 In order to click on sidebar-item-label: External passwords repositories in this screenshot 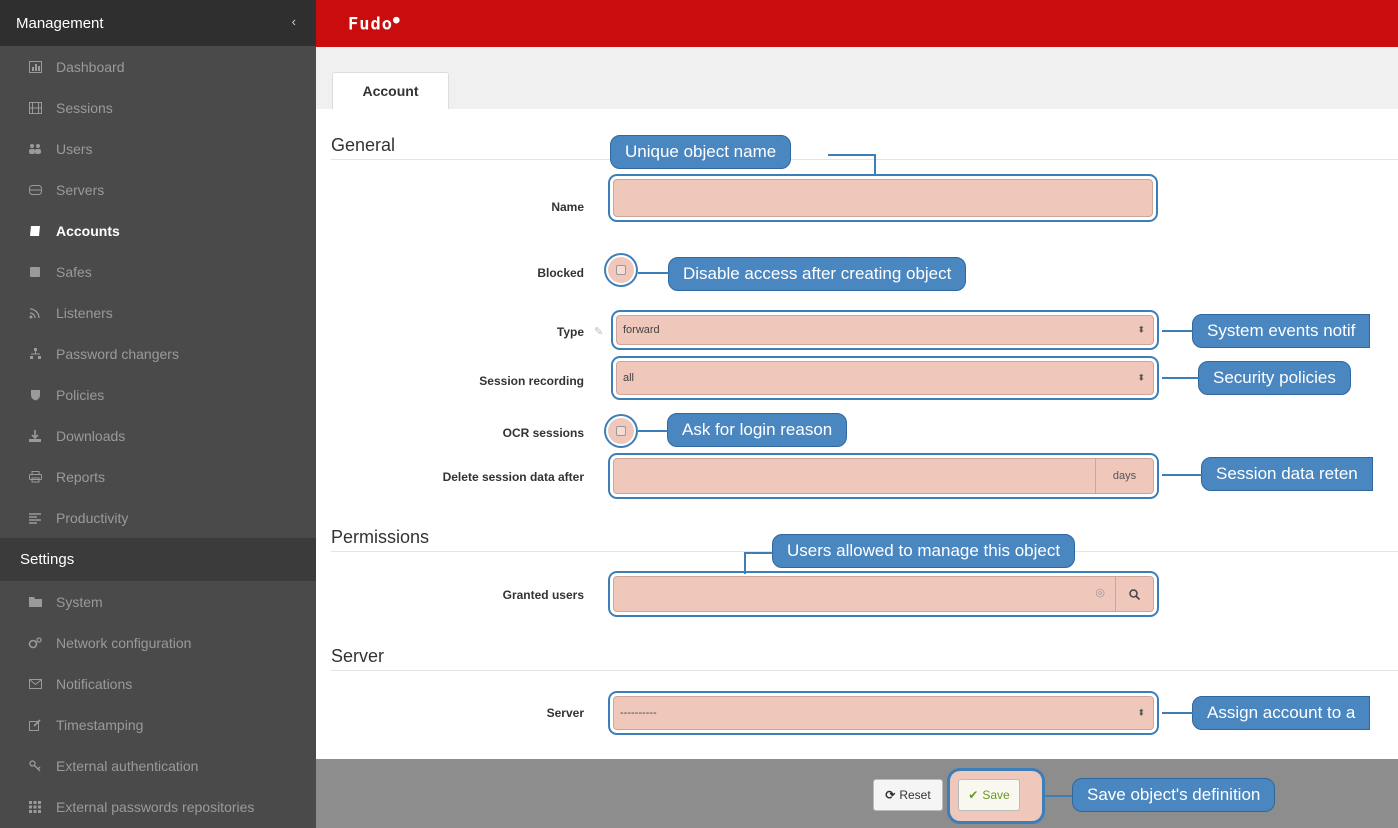, I will do `click(155, 806)`.